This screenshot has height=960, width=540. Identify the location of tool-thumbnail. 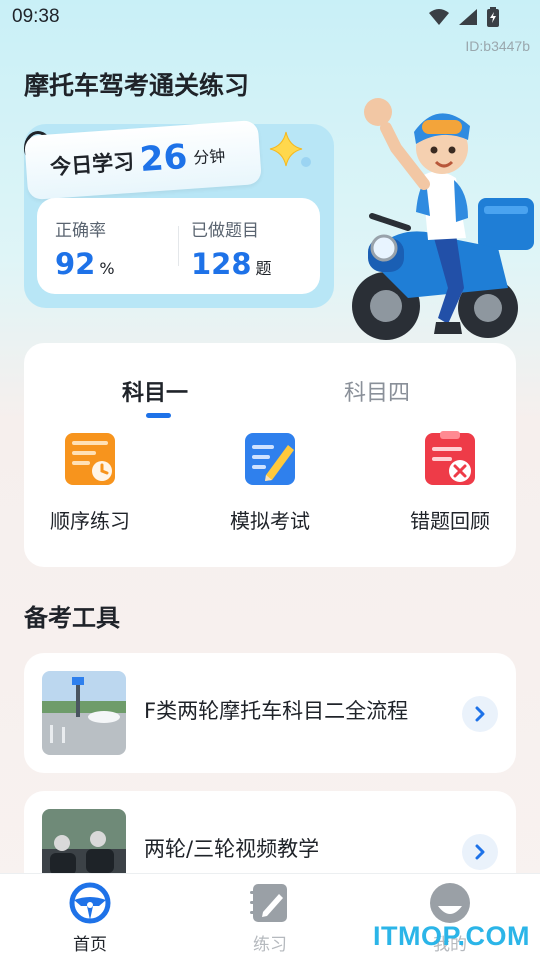
(84, 713).